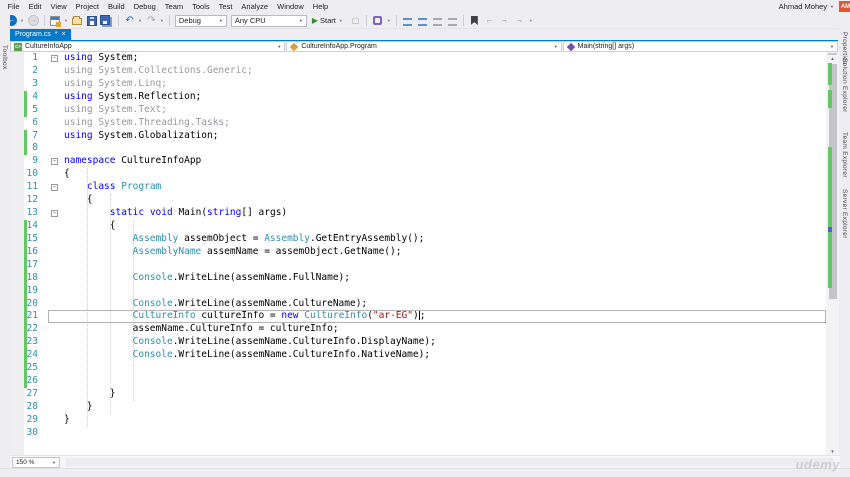 Image resolution: width=850 pixels, height=477 pixels. What do you see at coordinates (418, 123) in the screenshot?
I see `code-line-6: 6 using System.Threading.Tasks;` at bounding box center [418, 123].